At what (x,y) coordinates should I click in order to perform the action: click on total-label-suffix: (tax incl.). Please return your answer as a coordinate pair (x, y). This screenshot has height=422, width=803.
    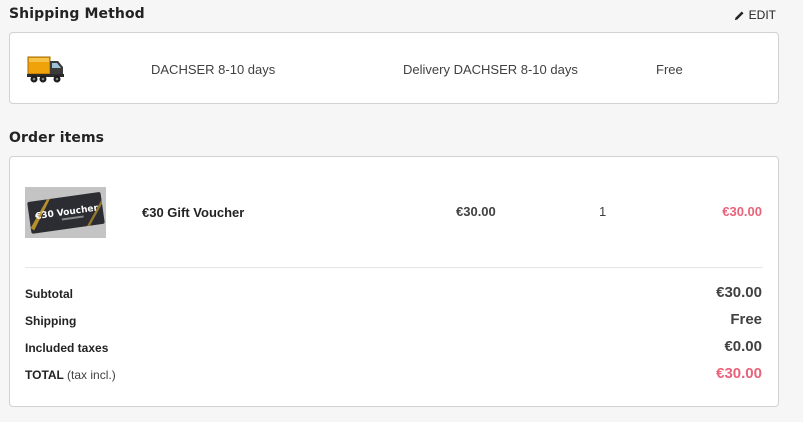
    Looking at the image, I should click on (91, 375).